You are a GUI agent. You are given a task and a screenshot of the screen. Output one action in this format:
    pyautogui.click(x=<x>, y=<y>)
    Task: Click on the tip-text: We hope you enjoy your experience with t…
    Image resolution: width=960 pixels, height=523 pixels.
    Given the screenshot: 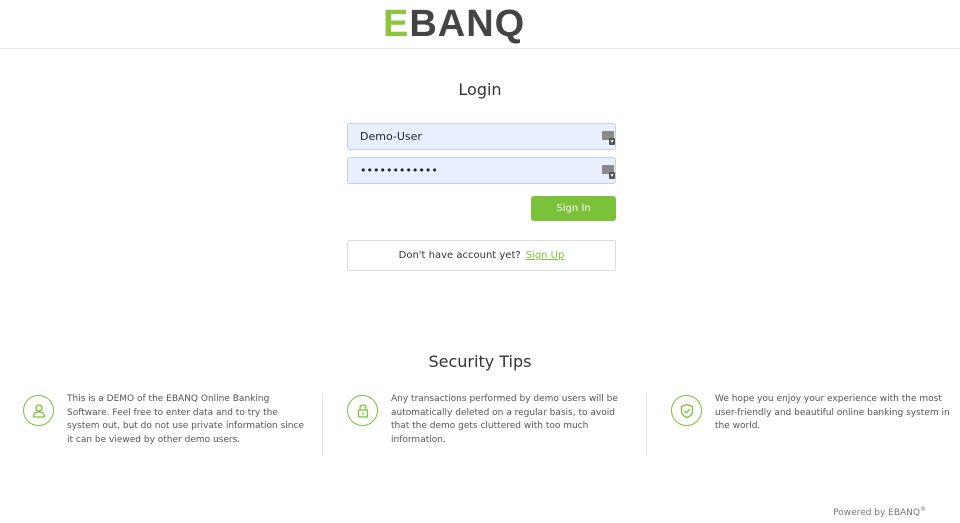 What is the action you would take?
    pyautogui.click(x=832, y=412)
    